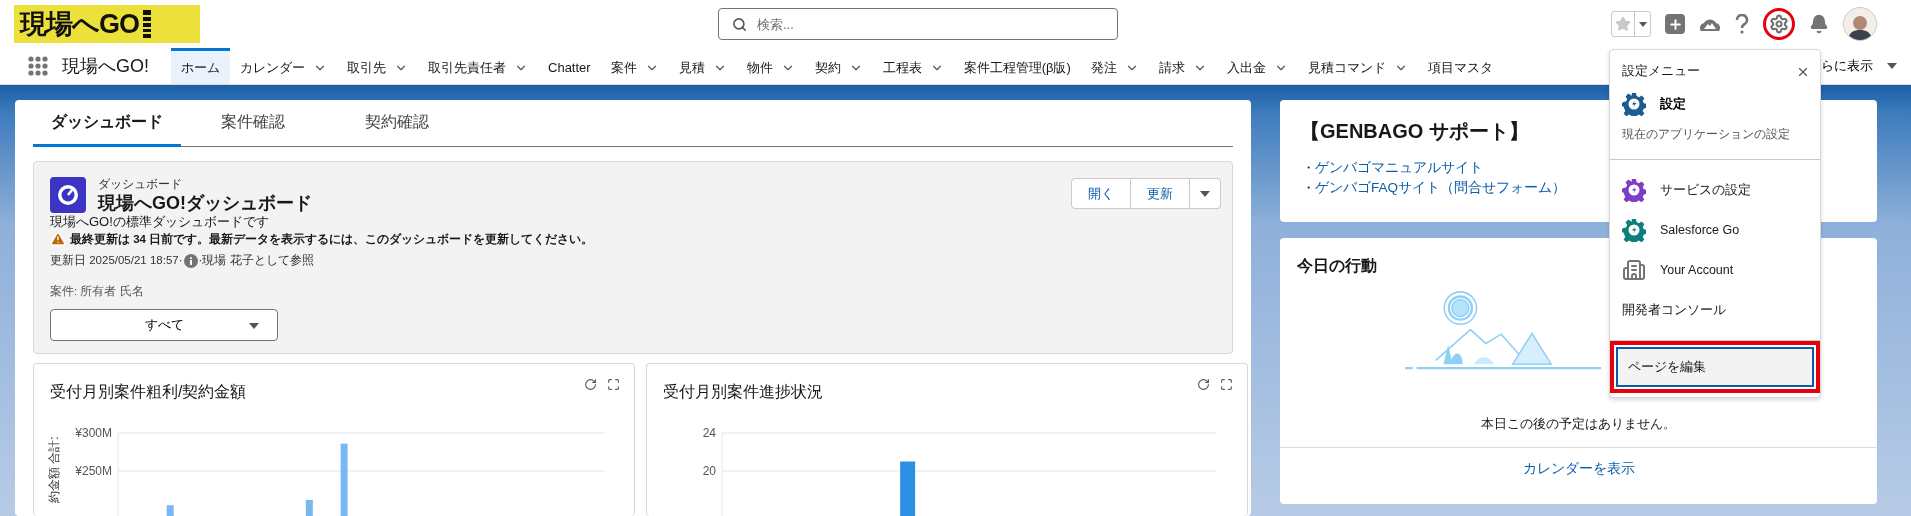 The height and width of the screenshot is (516, 1911). Describe the element at coordinates (702, 66) in the screenshot. I see `nav-tab: 見積` at that location.